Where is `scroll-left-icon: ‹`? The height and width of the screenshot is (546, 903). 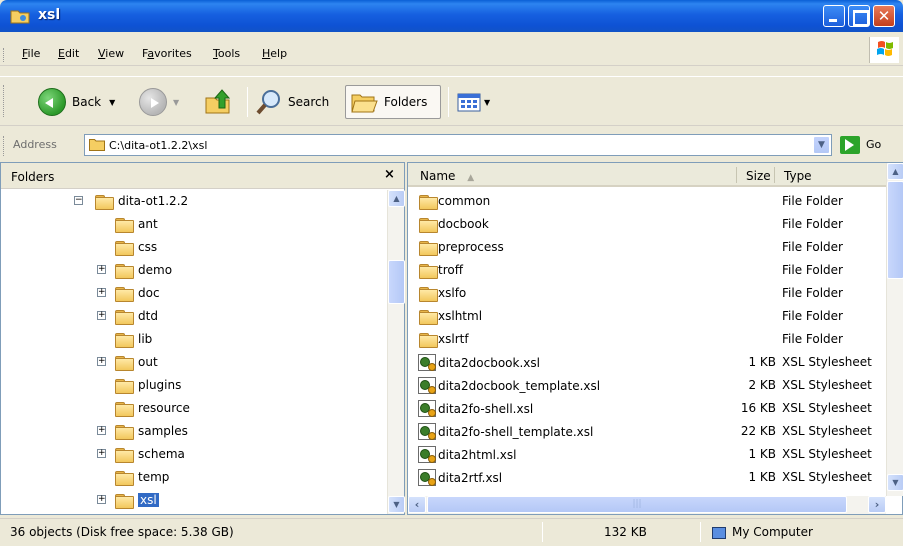 scroll-left-icon: ‹ is located at coordinates (417, 504).